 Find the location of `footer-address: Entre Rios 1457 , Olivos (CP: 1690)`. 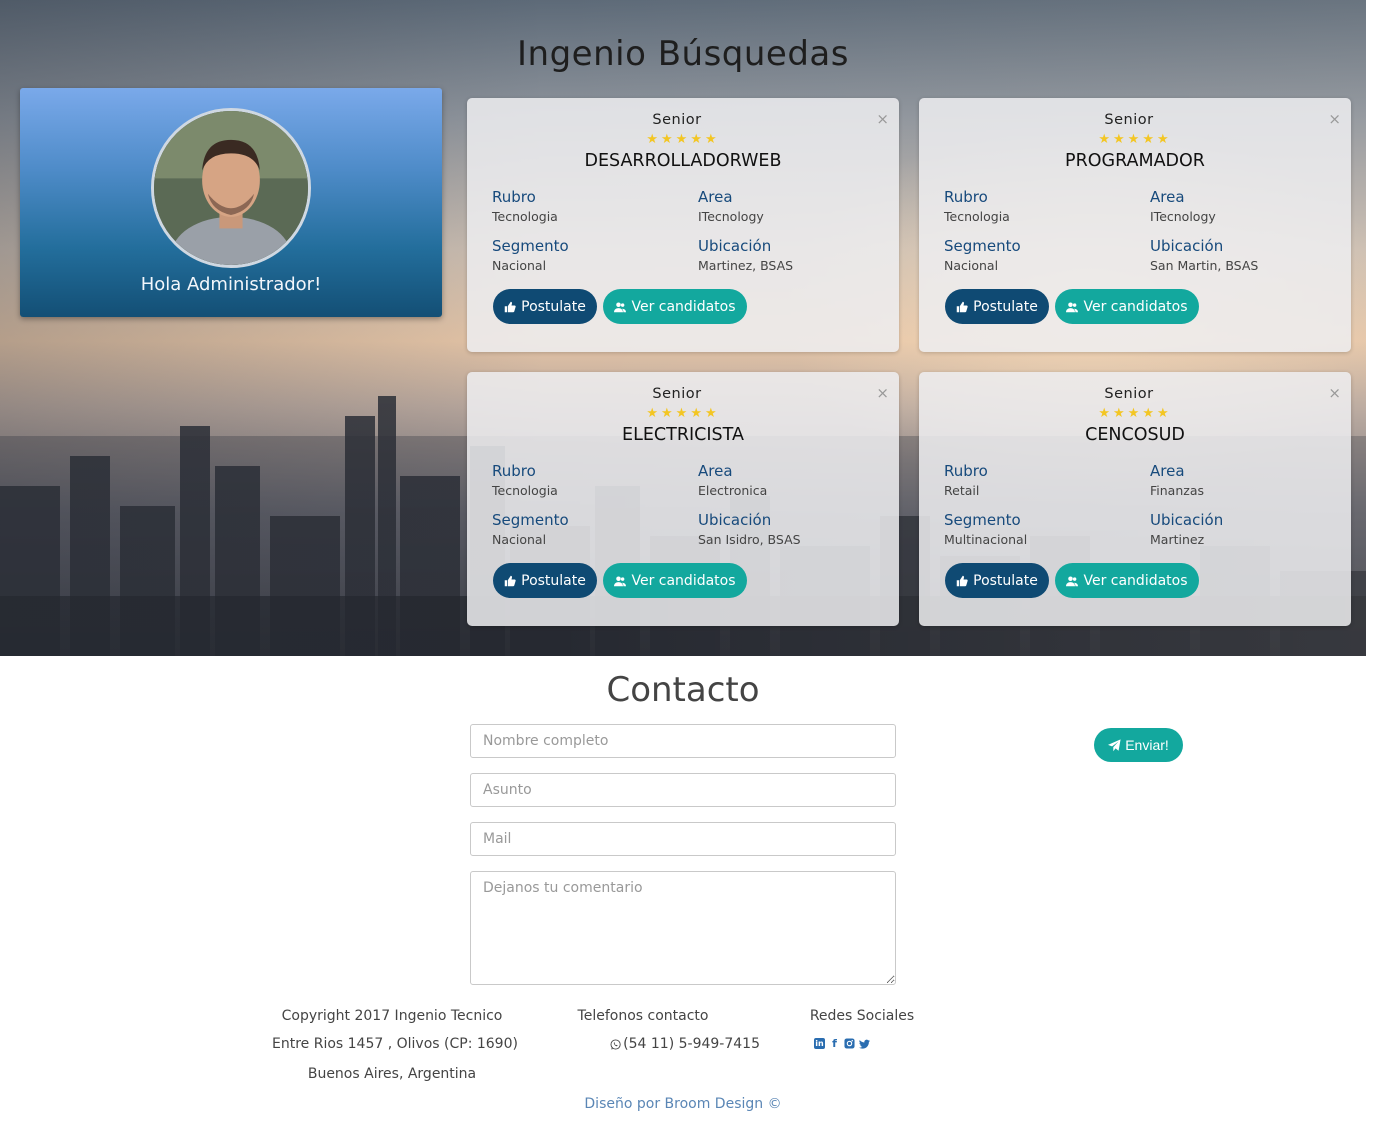

footer-address: Entre Rios 1457 , Olivos (CP: 1690) is located at coordinates (395, 1044).